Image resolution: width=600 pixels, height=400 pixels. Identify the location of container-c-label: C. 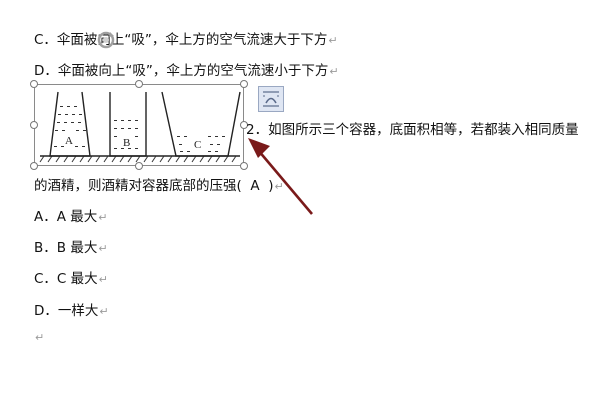
(197, 145).